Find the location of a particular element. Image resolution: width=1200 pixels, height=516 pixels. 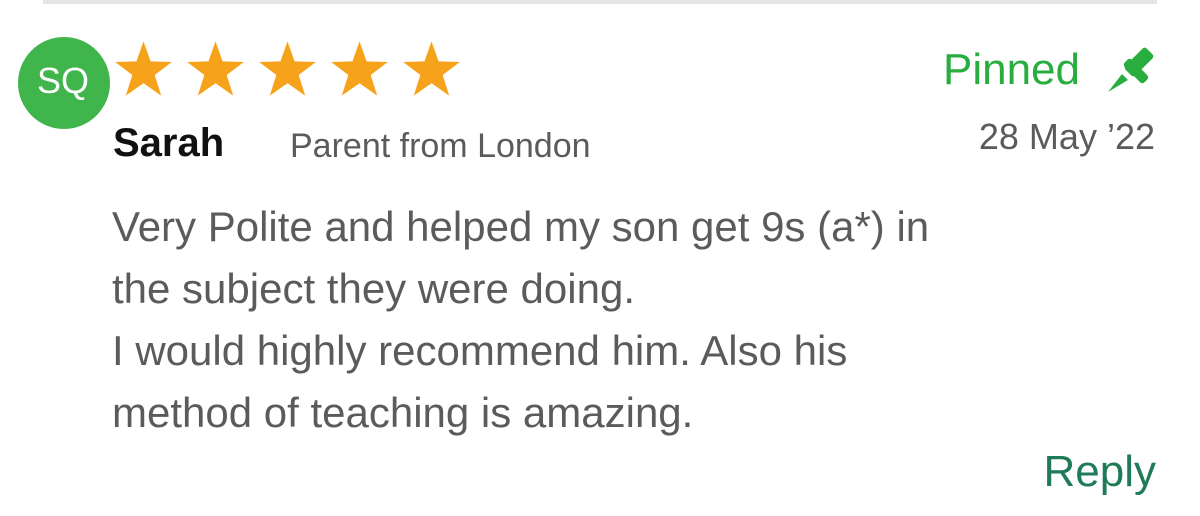

pin-icon is located at coordinates (1131, 69).